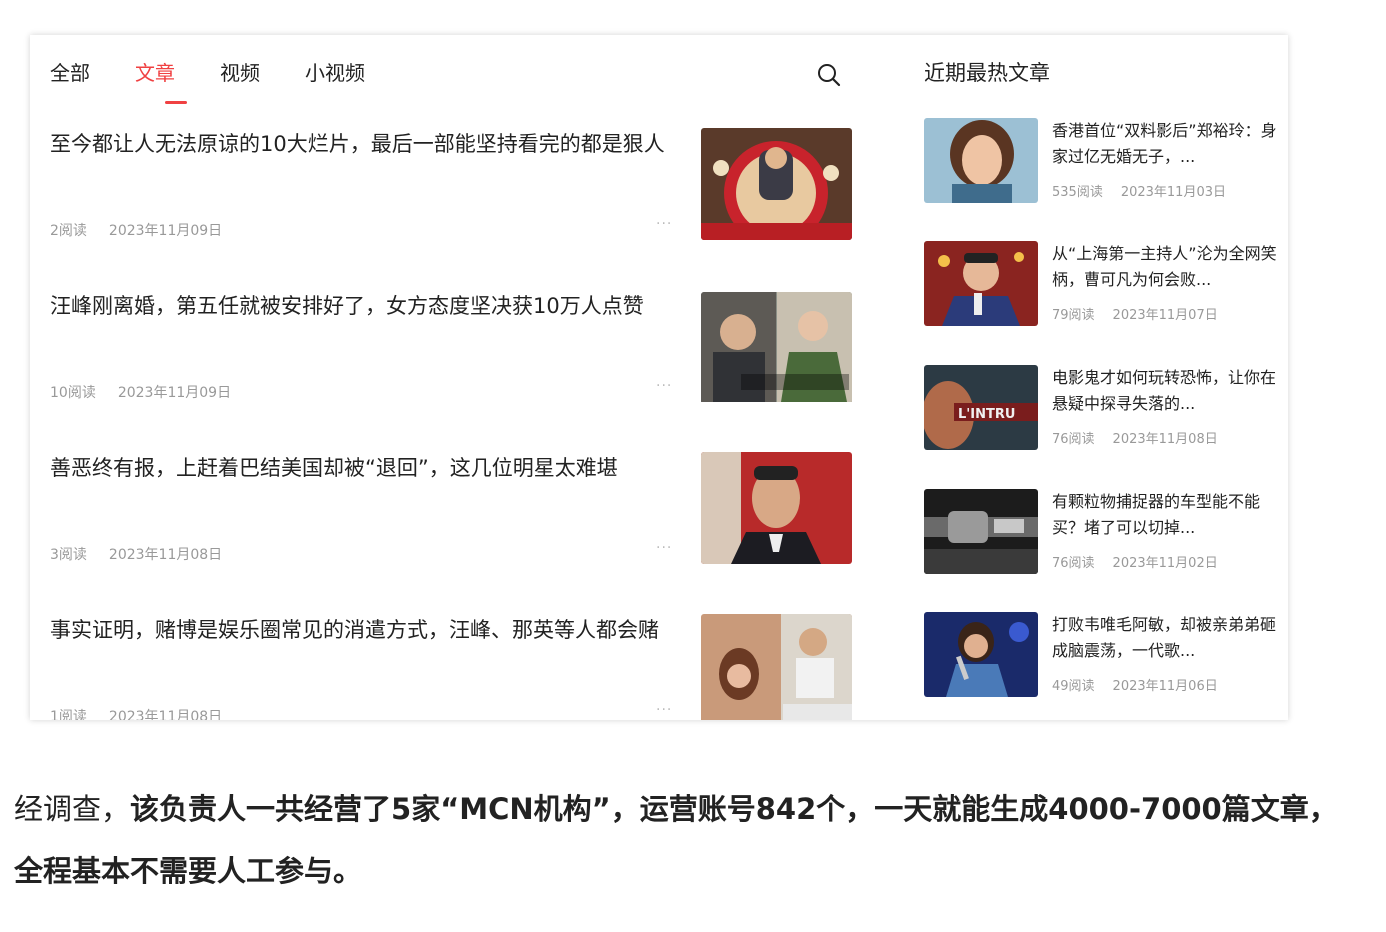 This screenshot has height=932, width=1386. Describe the element at coordinates (176, 102) in the screenshot. I see `active-tab-indicator` at that location.